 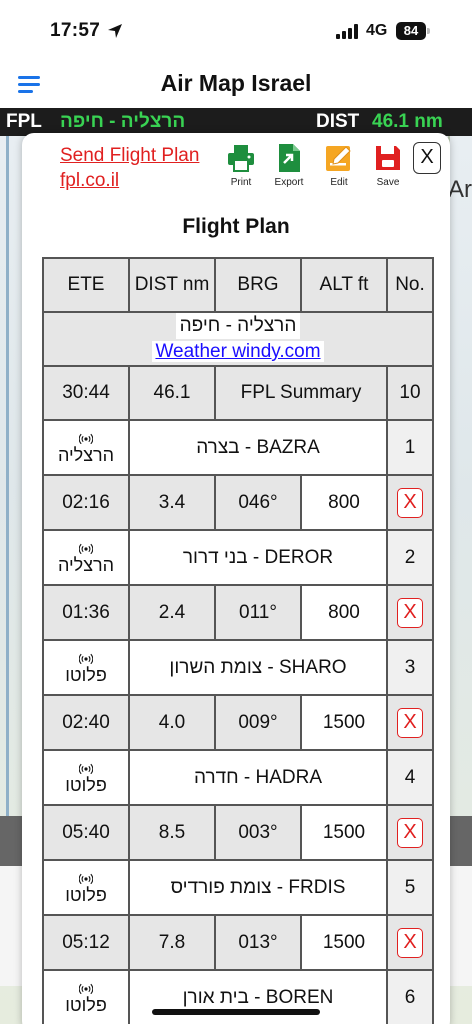 What do you see at coordinates (428, 31) in the screenshot?
I see `battery-tip` at bounding box center [428, 31].